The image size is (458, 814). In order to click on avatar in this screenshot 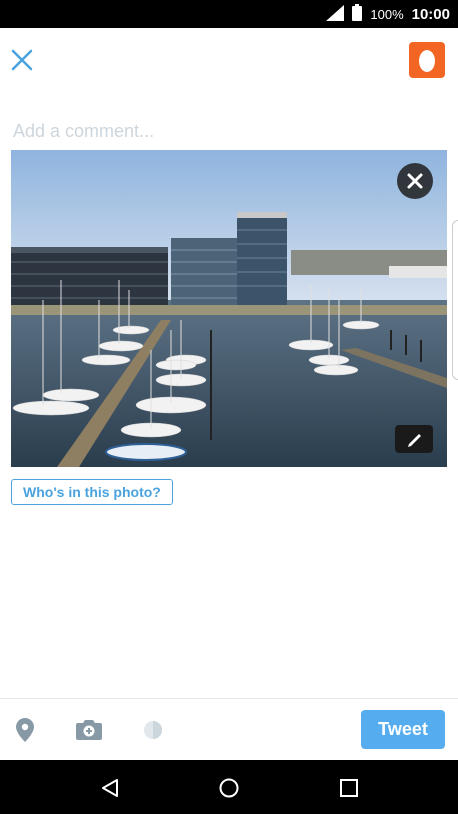, I will do `click(427, 60)`.